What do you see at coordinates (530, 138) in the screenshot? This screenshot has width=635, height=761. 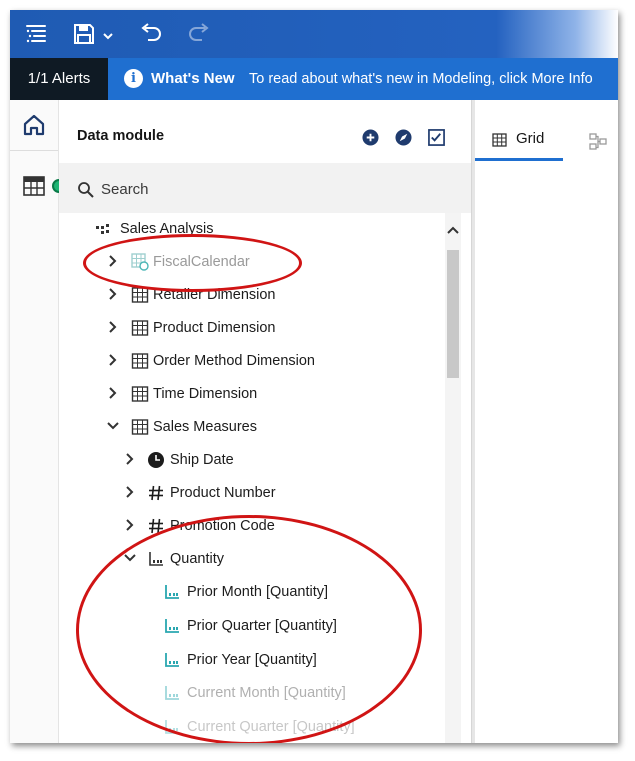 I see `tab-grid-label: Grid` at bounding box center [530, 138].